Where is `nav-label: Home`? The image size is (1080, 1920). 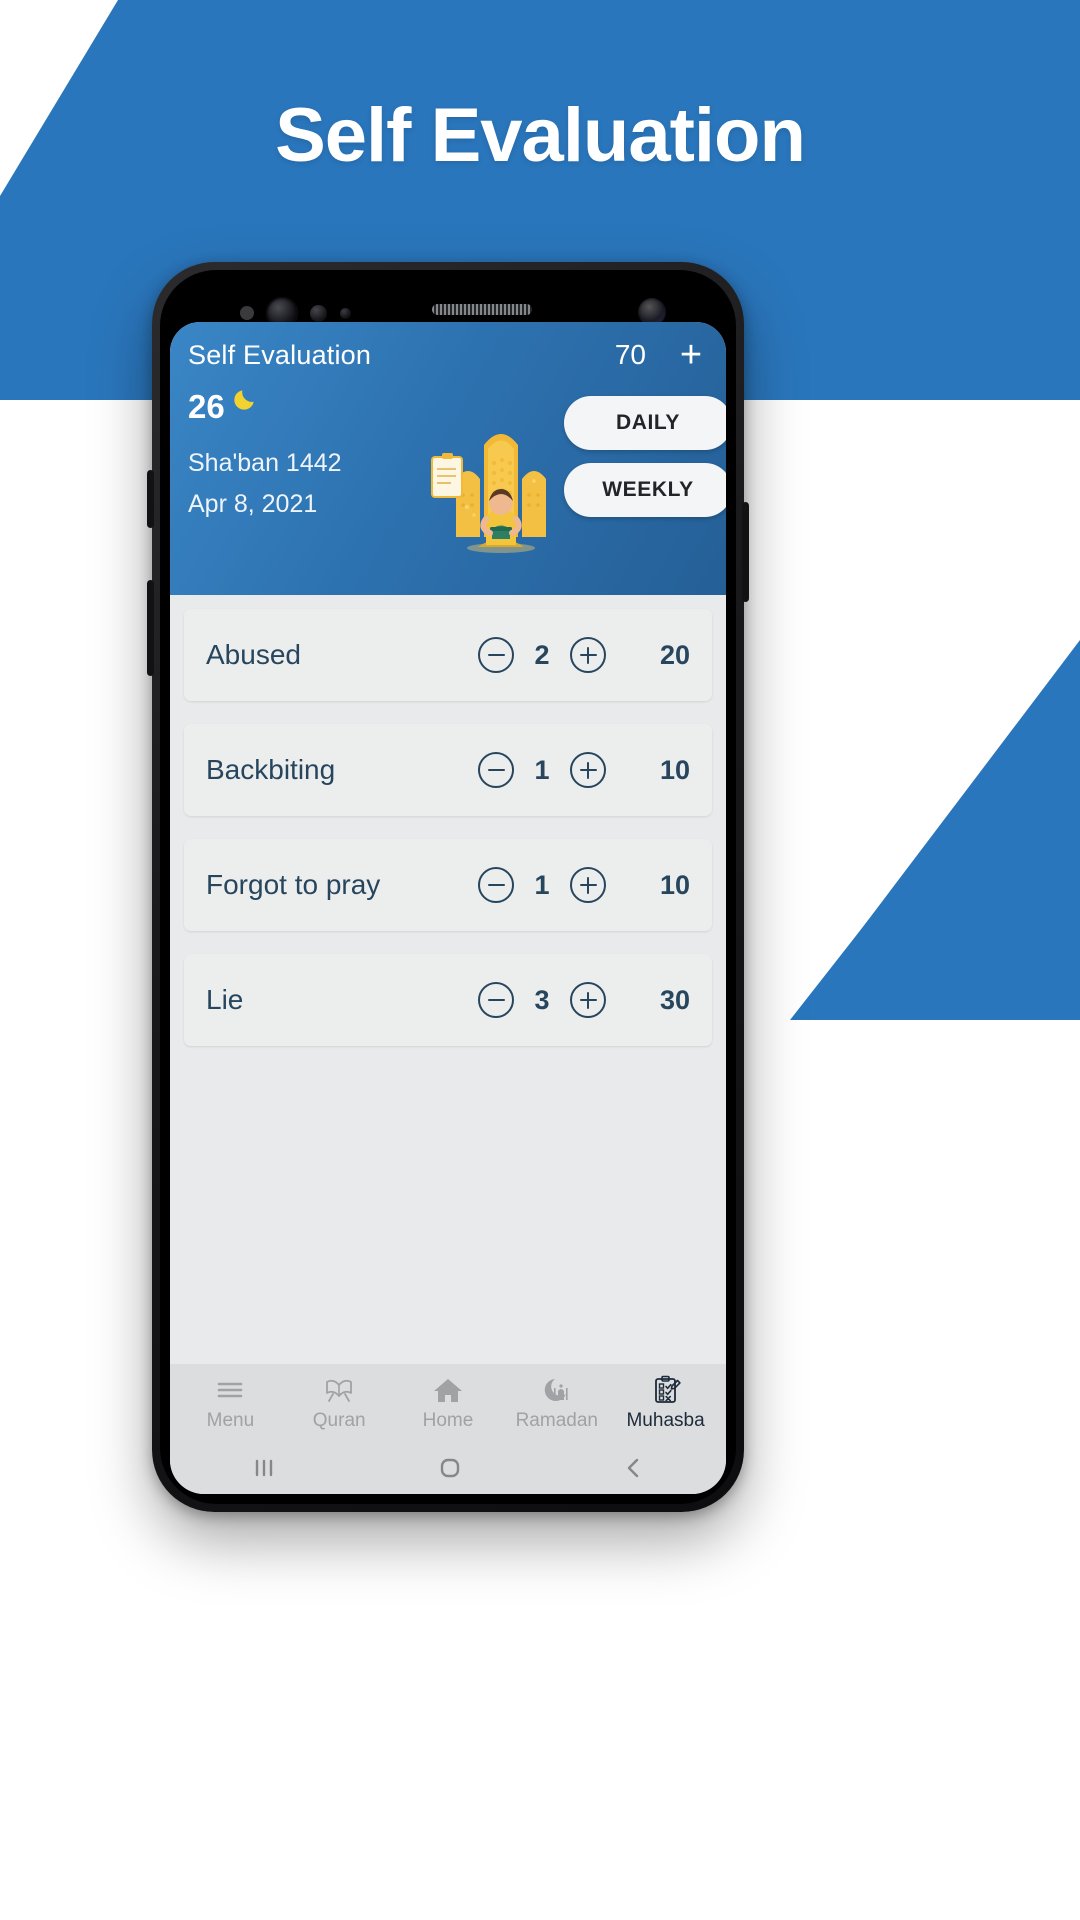 nav-label: Home is located at coordinates (448, 1420).